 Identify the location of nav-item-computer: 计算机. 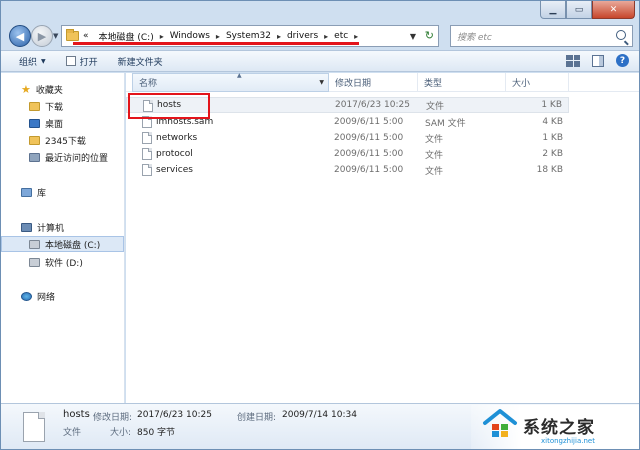
(32, 227).